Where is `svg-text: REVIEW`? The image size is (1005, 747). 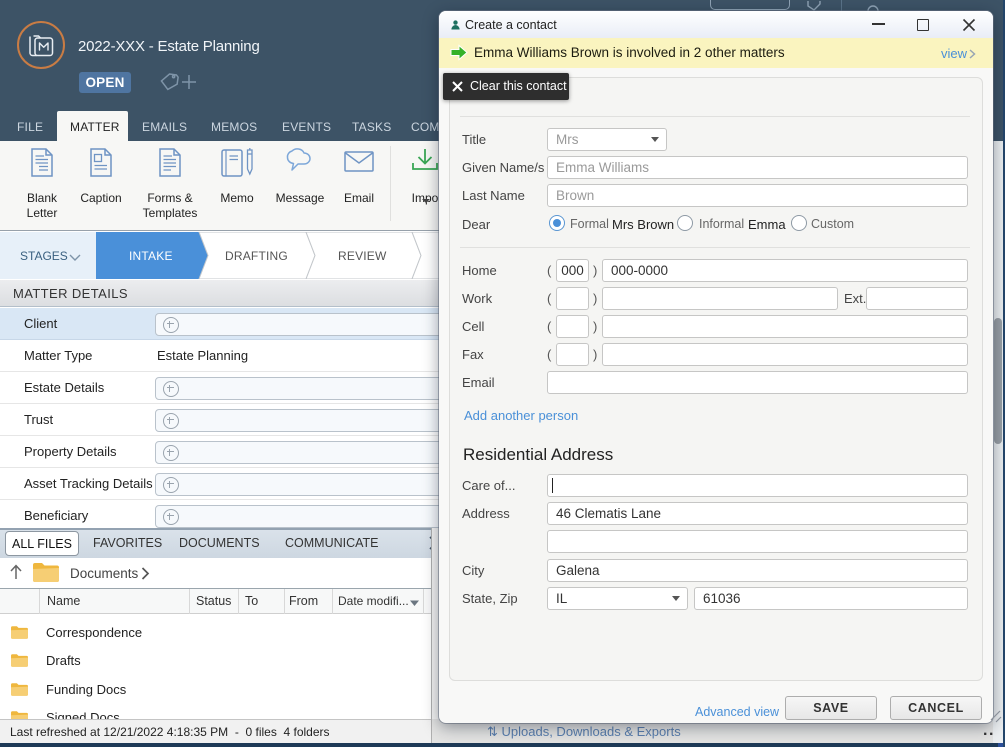 svg-text: REVIEW is located at coordinates (362, 256).